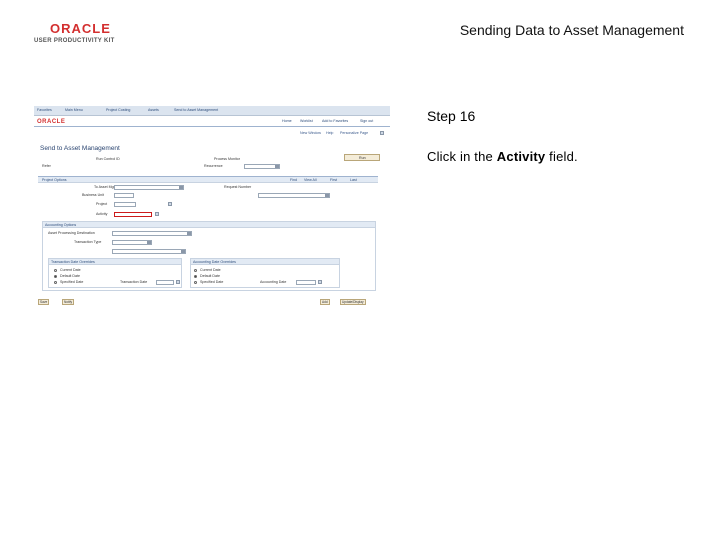 The height and width of the screenshot is (540, 720). Describe the element at coordinates (55, 276) in the screenshot. I see `trans-default-radio` at that location.